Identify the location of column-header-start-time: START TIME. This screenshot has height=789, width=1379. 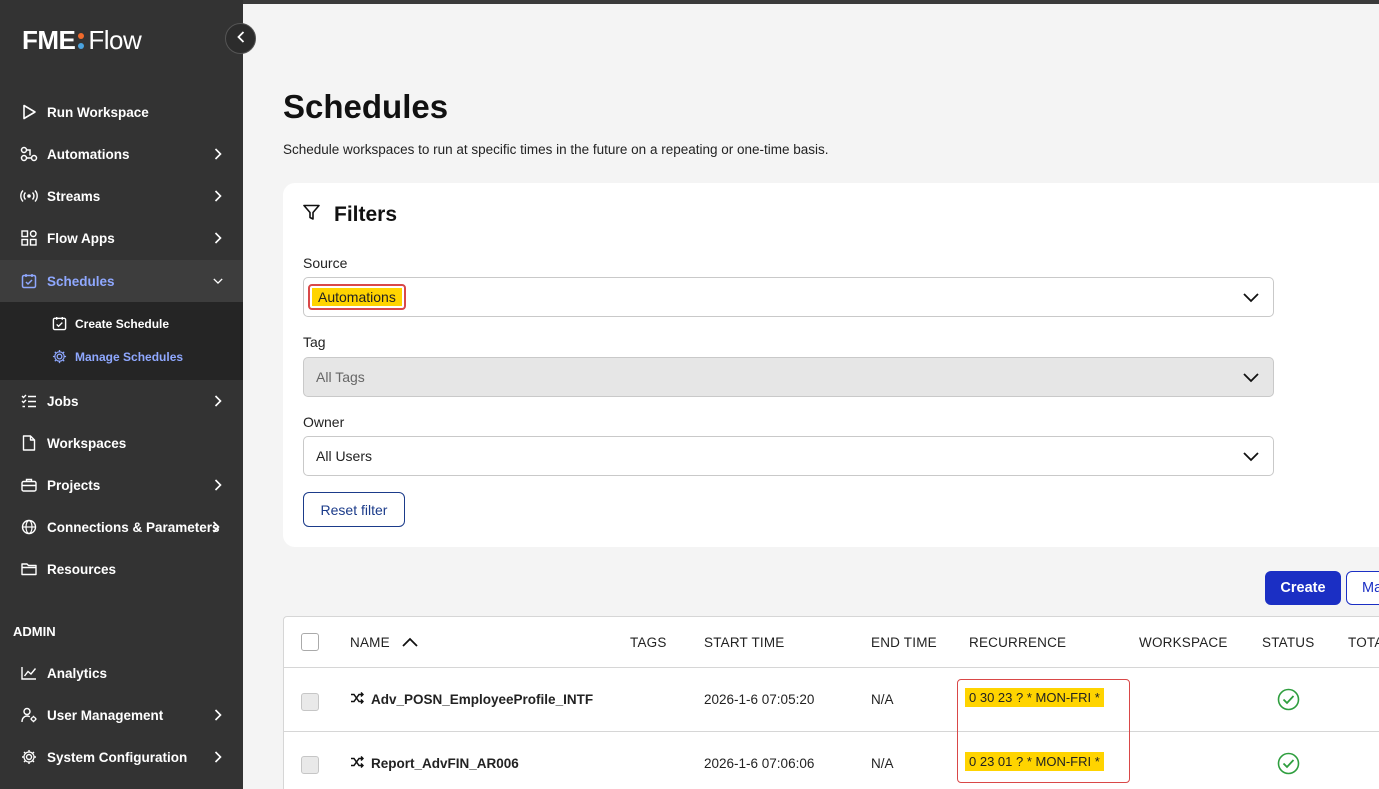
(744, 642).